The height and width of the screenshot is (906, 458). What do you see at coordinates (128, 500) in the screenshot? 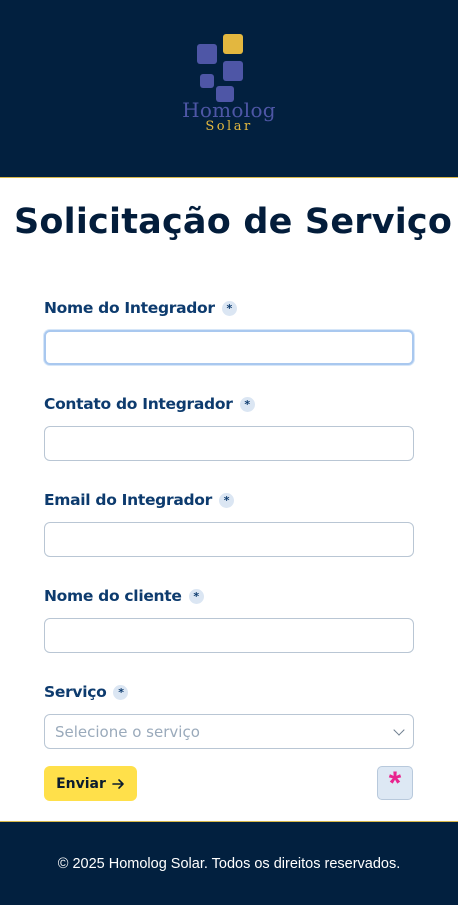
I see `integrator-email-label: Email do Integrador` at bounding box center [128, 500].